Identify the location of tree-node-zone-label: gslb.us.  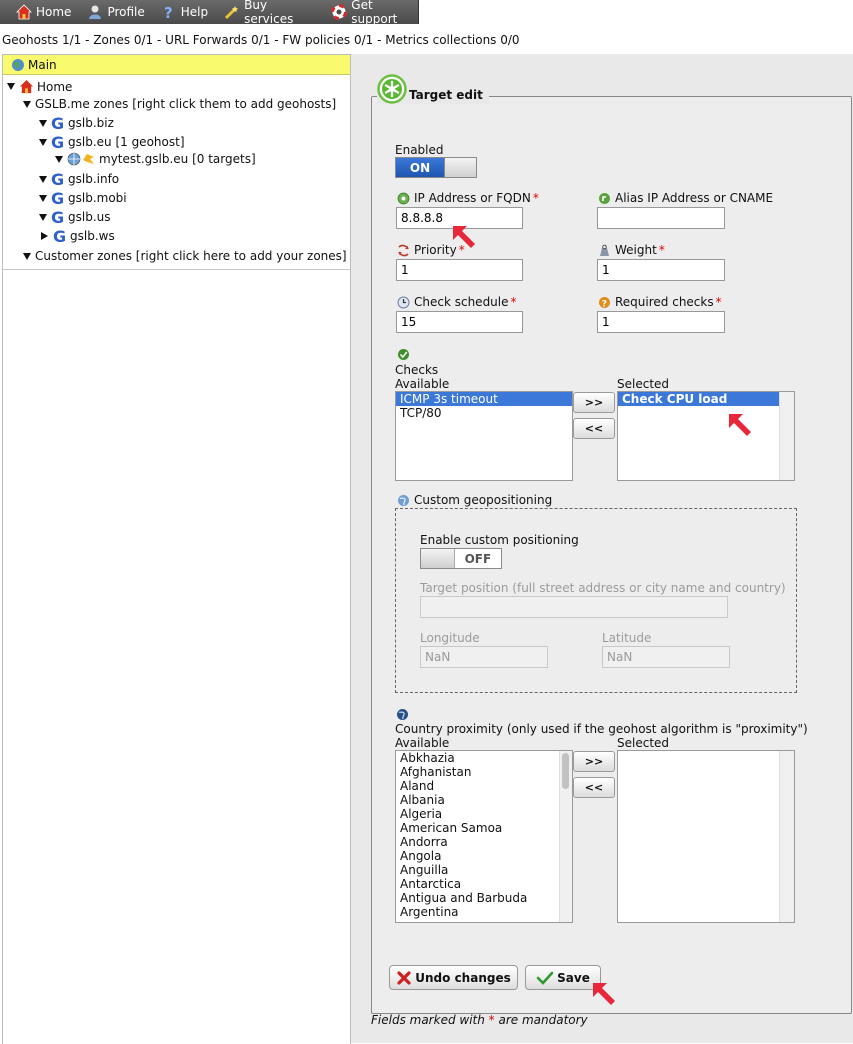
(89, 217).